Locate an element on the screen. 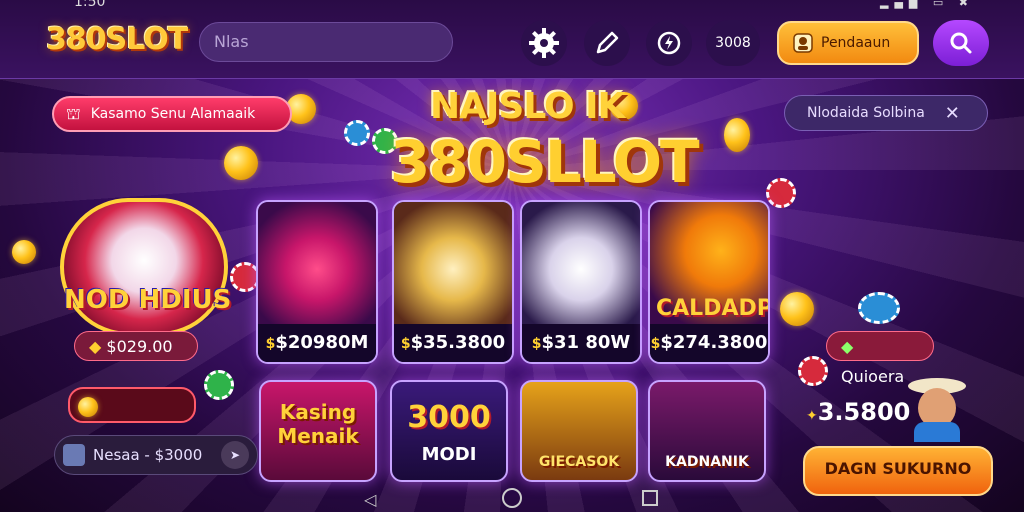  game-card: CALDADP $$274.3800 is located at coordinates (709, 282).